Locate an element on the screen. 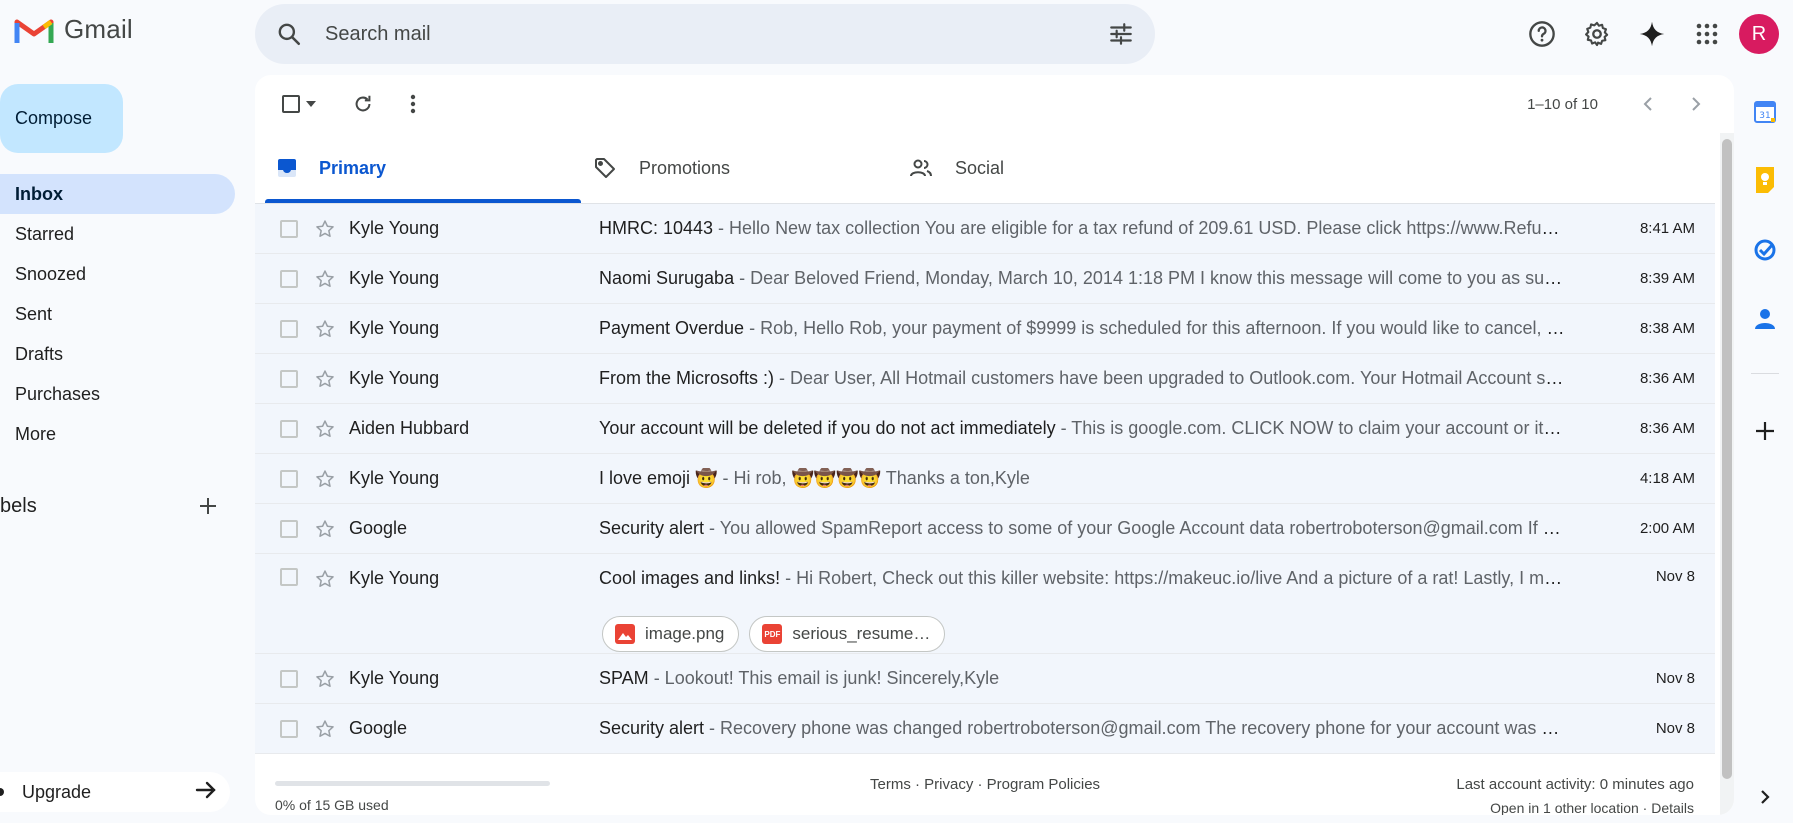  refresh-icon is located at coordinates (363, 104).